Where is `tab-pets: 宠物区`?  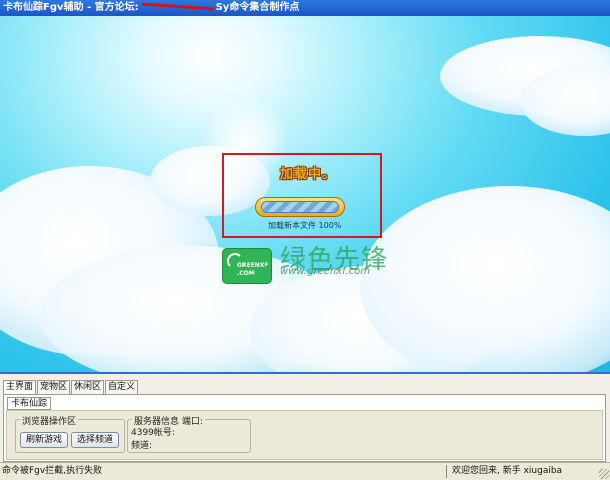 tab-pets: 宠物区 is located at coordinates (54, 387).